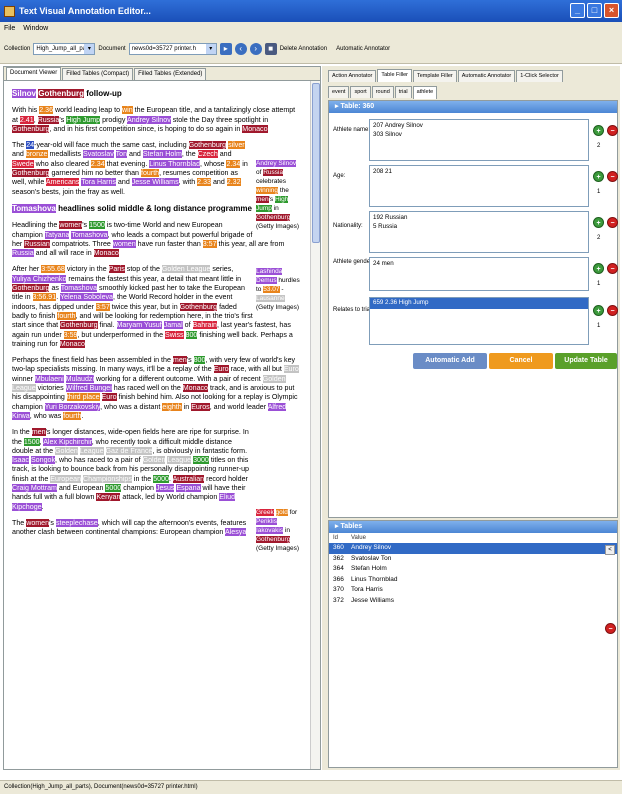  What do you see at coordinates (479, 140) in the screenshot?
I see `field-values: 207 Andrey Silnov 303 Silnov` at bounding box center [479, 140].